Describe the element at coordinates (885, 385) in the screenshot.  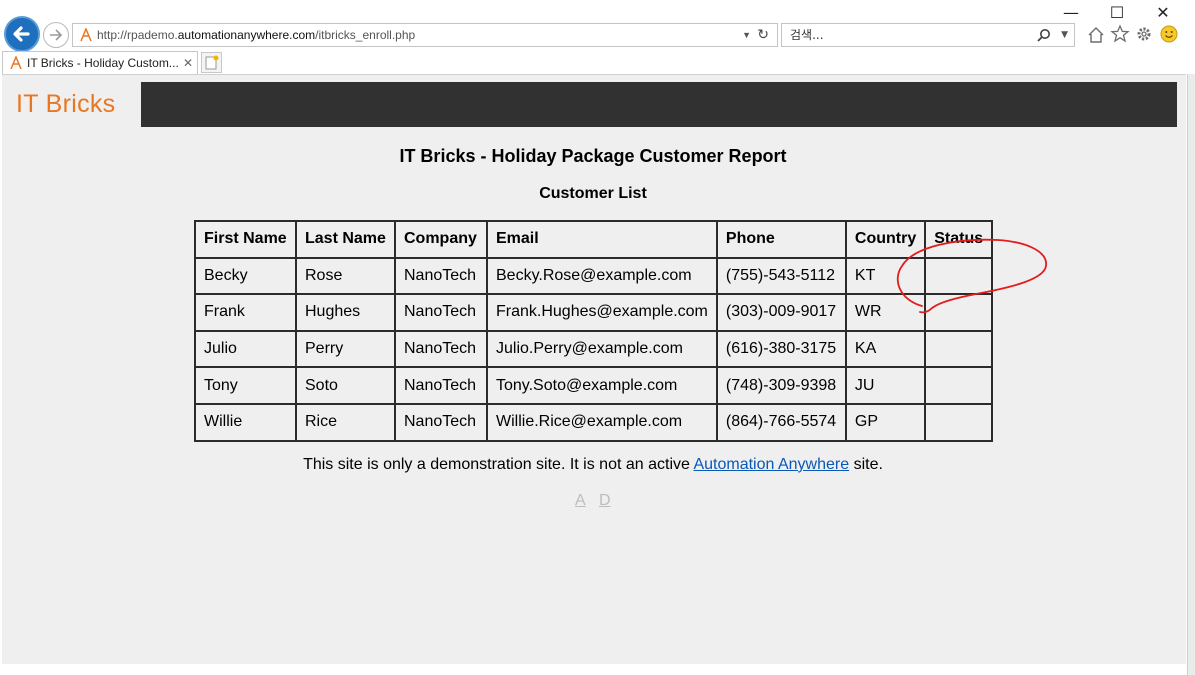
I see `cell-country: JU` at that location.